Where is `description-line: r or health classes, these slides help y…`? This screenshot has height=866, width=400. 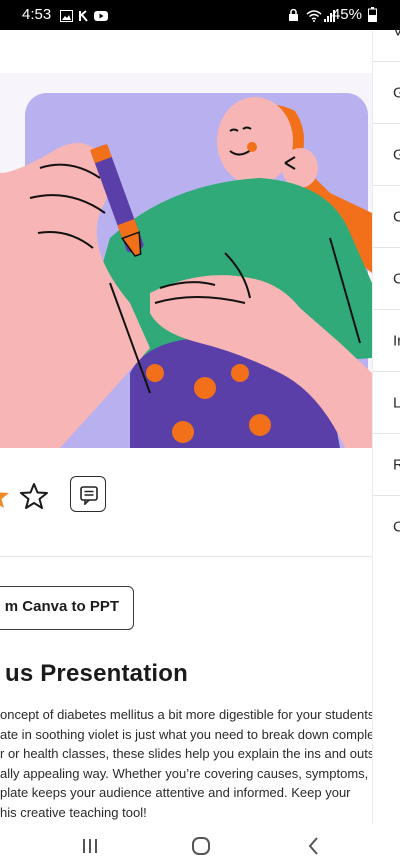
description-line: r or health classes, these slides help y… is located at coordinates (186, 753).